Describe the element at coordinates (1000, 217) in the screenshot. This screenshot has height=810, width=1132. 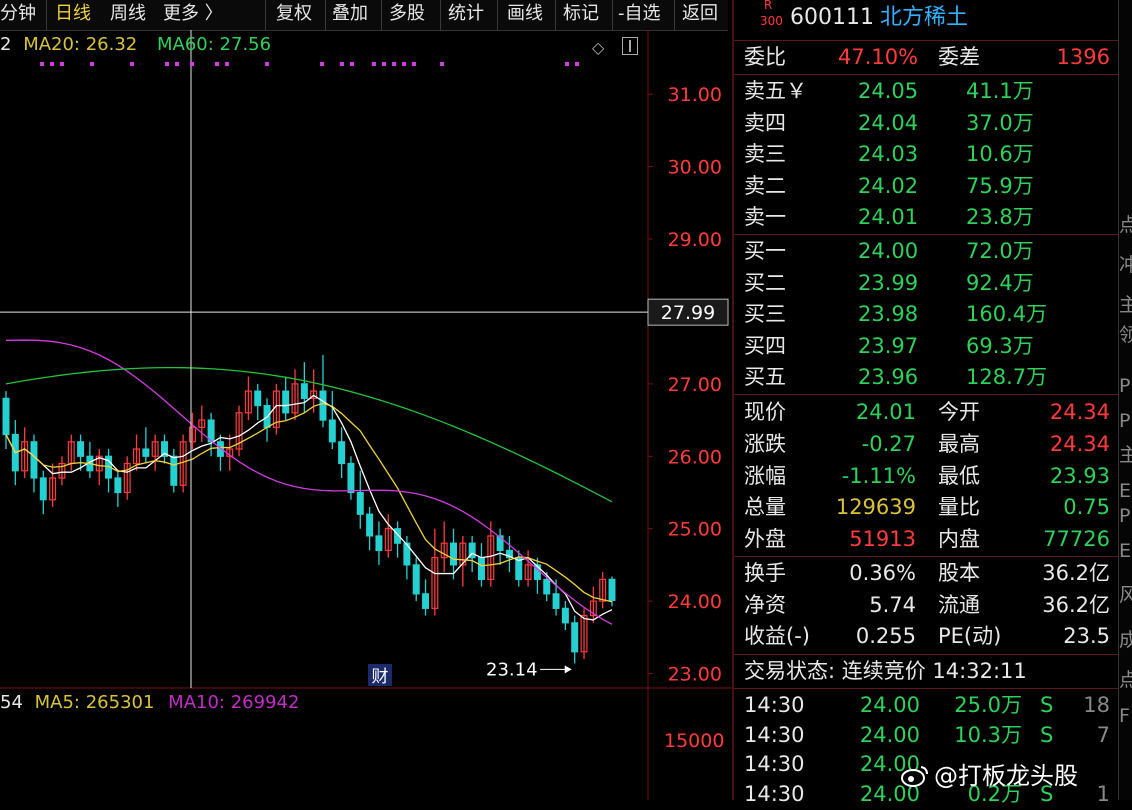
I see `ask-volume: 23.8万` at that location.